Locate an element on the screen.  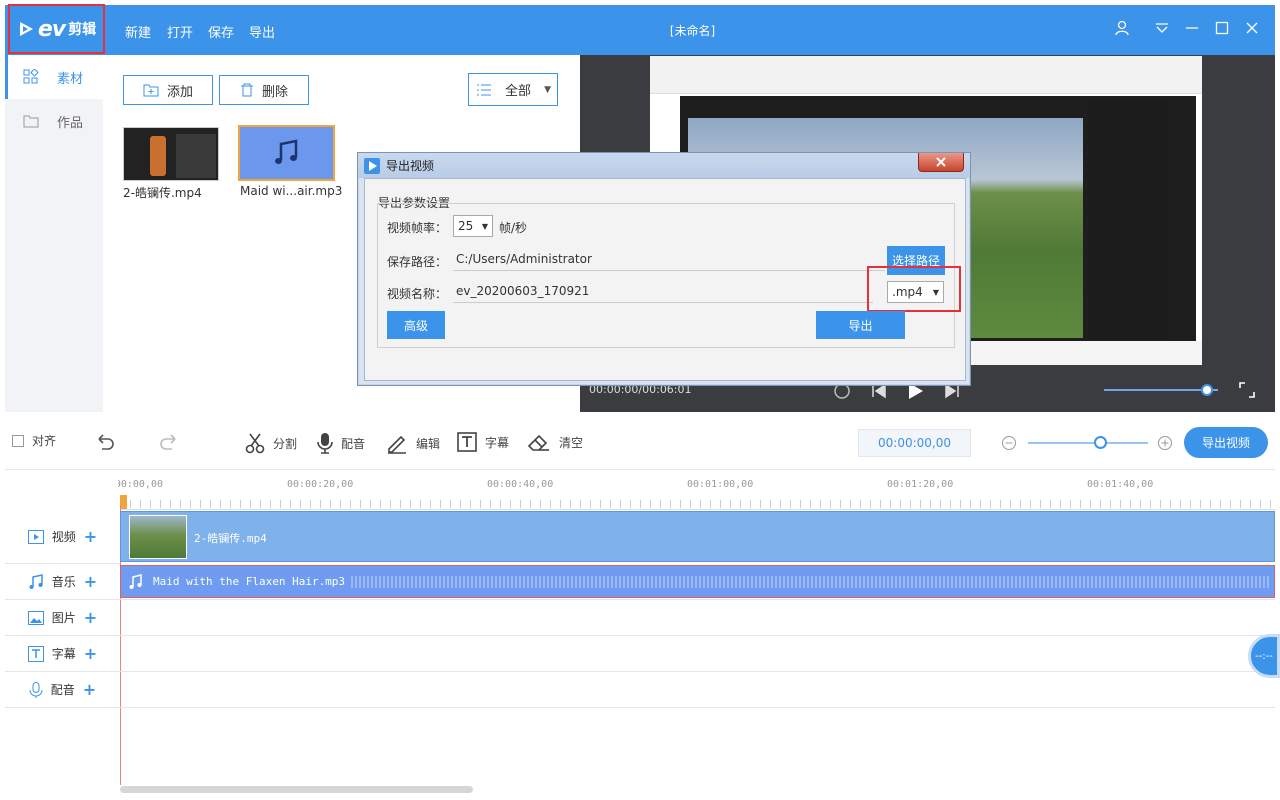
track-header-video: 视频 + is located at coordinates (62, 537).